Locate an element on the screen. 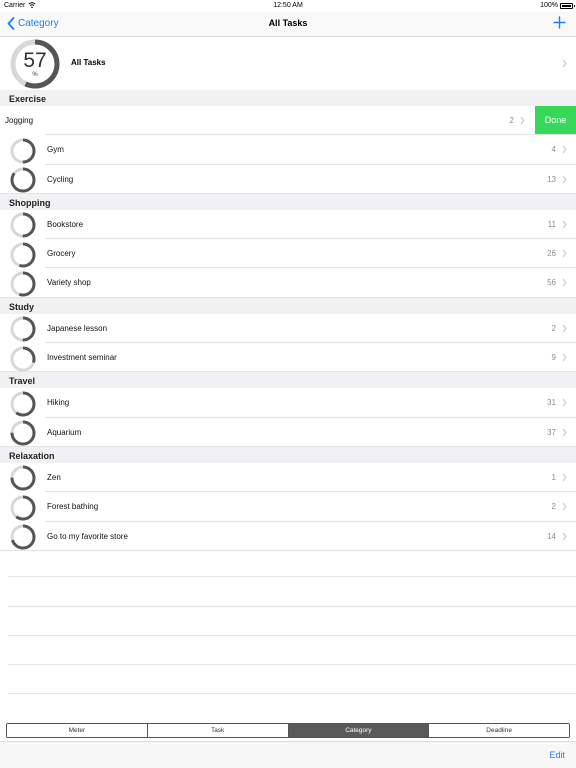 This screenshot has width=576, height=768. bottom-toolbar: Edit is located at coordinates (288, 754).